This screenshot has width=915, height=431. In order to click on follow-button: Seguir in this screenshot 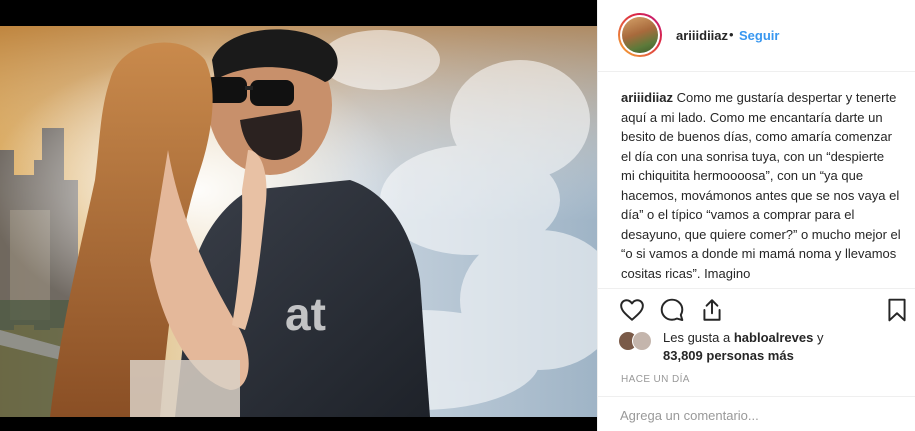, I will do `click(759, 35)`.